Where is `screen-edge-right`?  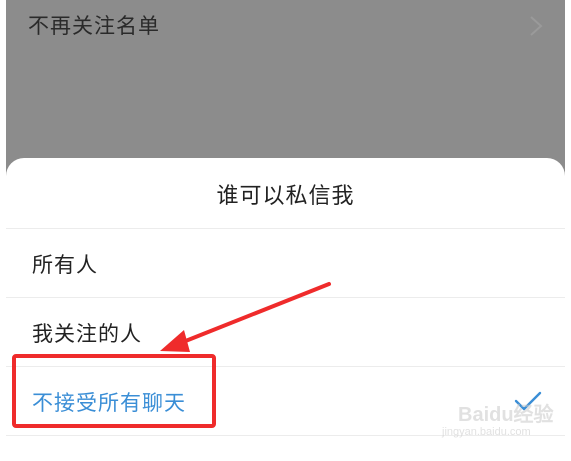
screen-edge-right is located at coordinates (568, 230).